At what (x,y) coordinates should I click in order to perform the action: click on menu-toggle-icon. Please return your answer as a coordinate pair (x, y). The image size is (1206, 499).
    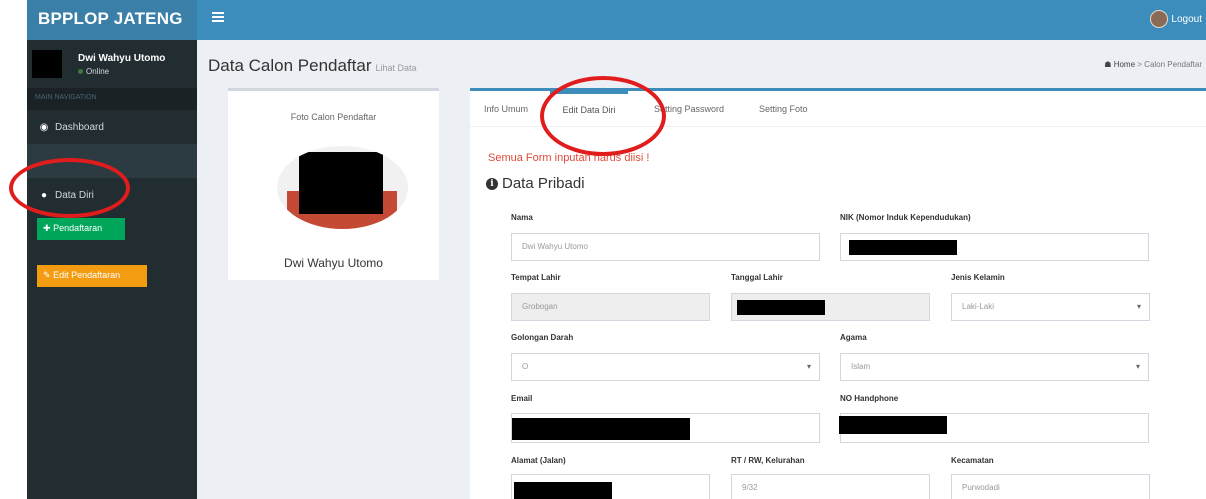
    Looking at the image, I should click on (218, 17).